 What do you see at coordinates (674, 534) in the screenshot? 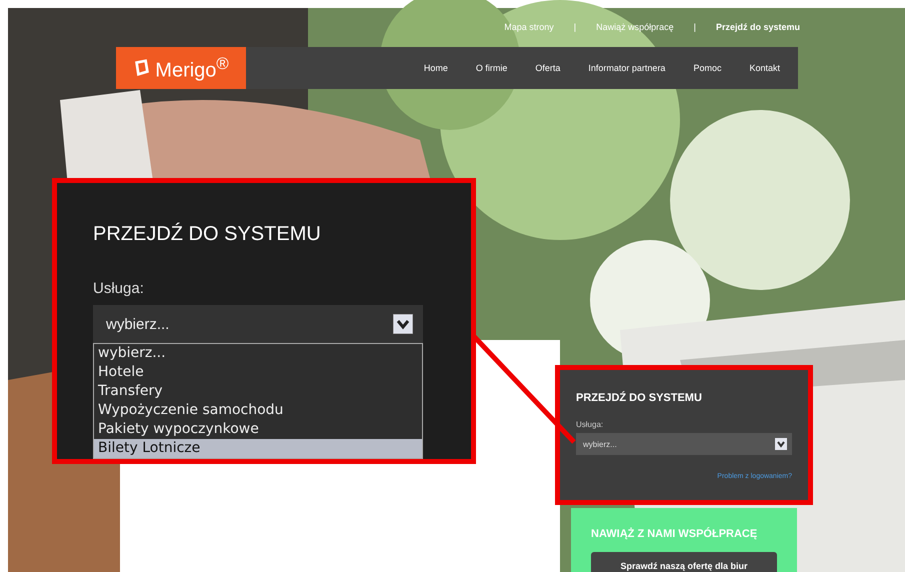
I see `panel-title: NAWIĄŻ Z NAMI WSPÓŁPRACĘ` at bounding box center [674, 534].